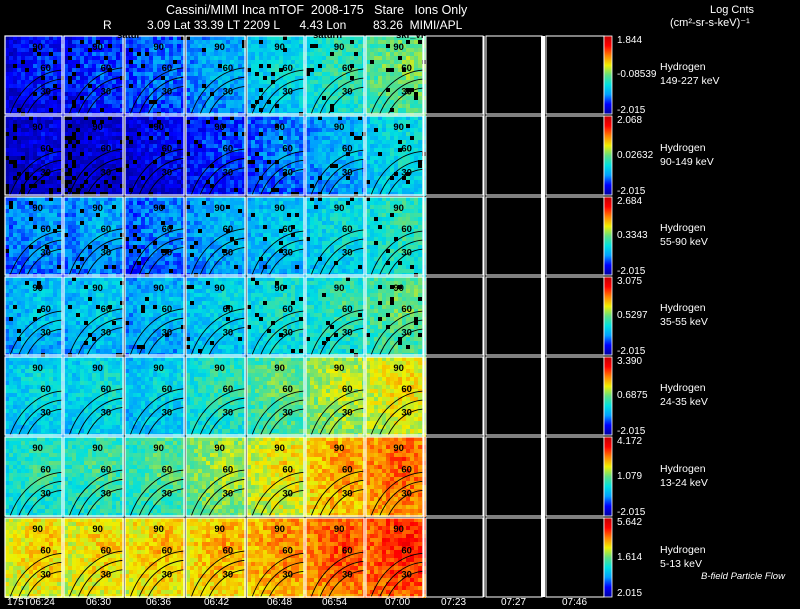 This screenshot has width=800, height=609. What do you see at coordinates (513, 602) in the screenshot?
I see `time-label: 07:27` at bounding box center [513, 602].